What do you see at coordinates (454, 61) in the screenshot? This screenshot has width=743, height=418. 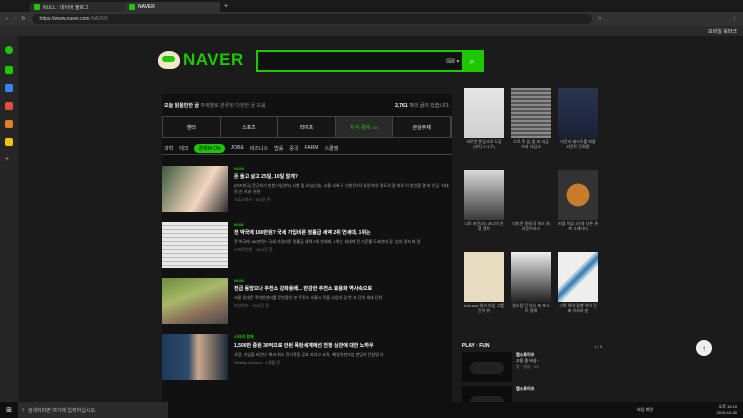 I see `keyboard-icon: ⌨ ▾` at bounding box center [454, 61].